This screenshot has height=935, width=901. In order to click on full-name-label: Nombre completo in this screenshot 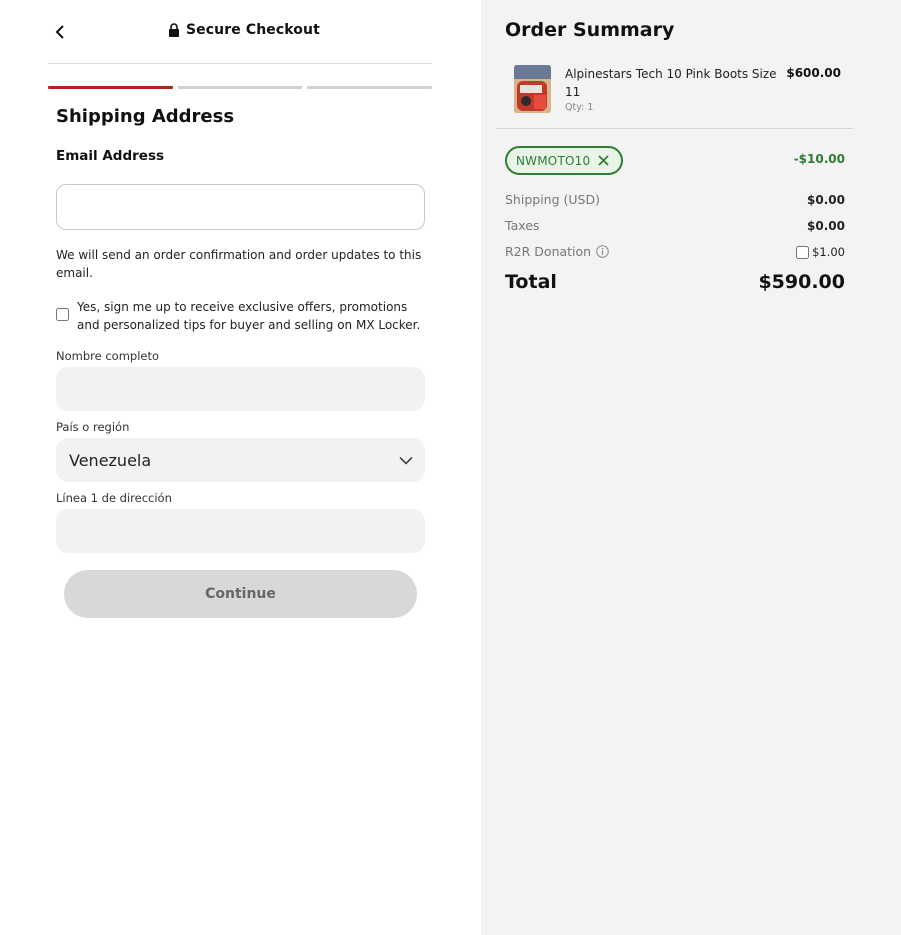, I will do `click(108, 356)`.